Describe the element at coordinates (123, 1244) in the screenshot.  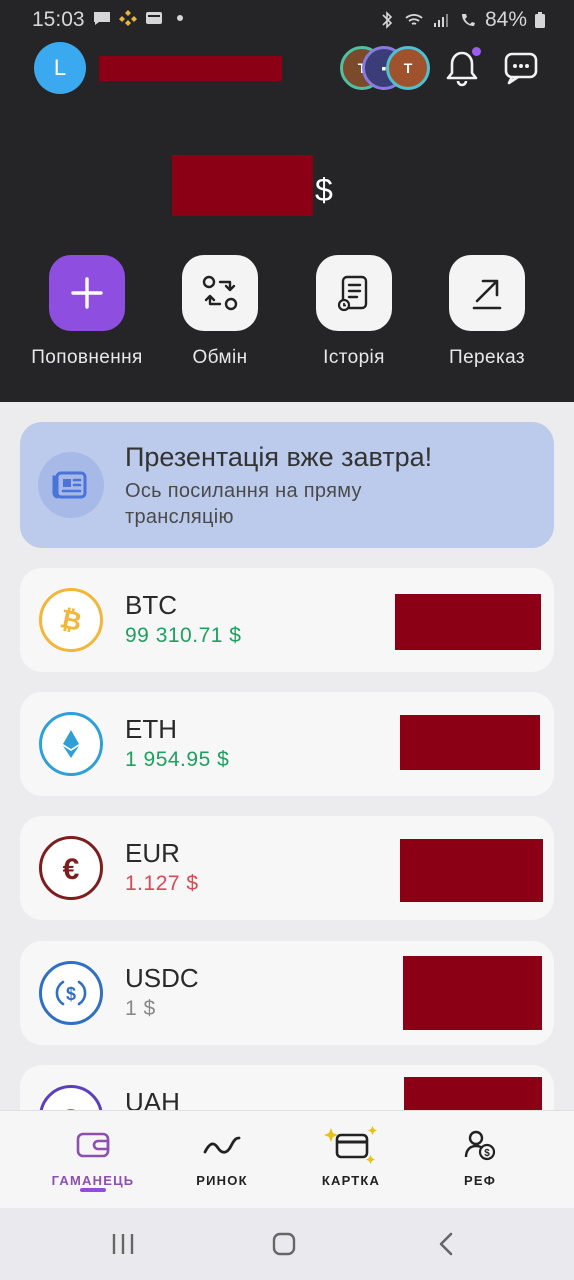
I see `recent-apps-icon` at that location.